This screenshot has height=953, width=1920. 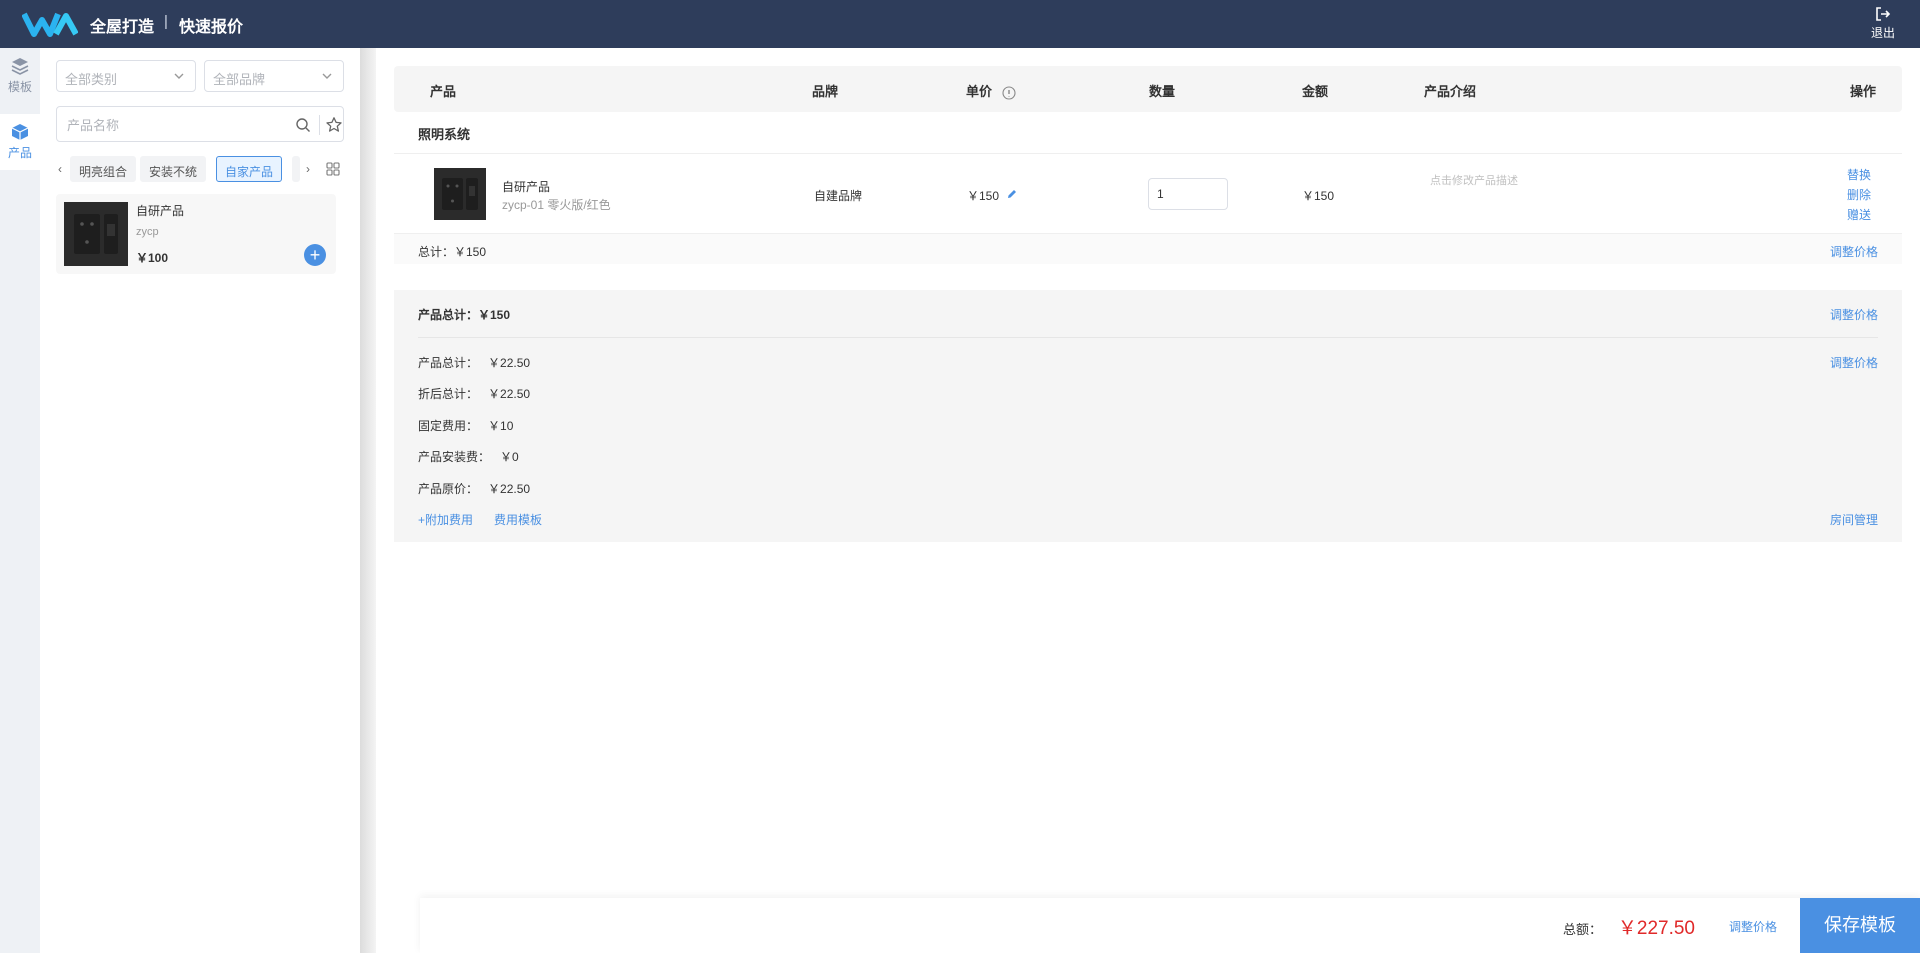 What do you see at coordinates (838, 196) in the screenshot?
I see `row-brand: 自建品牌` at bounding box center [838, 196].